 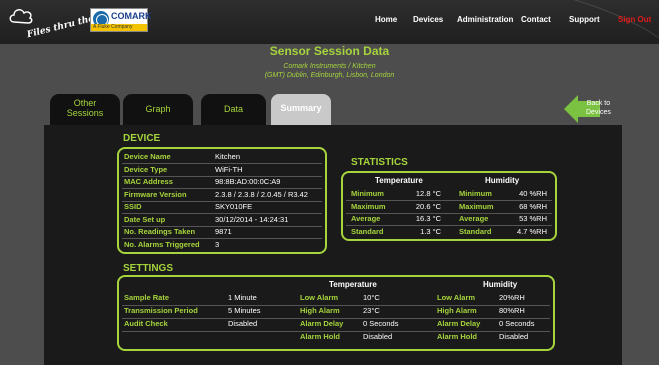 What do you see at coordinates (449, 232) in the screenshot?
I see `statistics-row: Standard 1.3 °C Standard 4.7 %RH` at bounding box center [449, 232].